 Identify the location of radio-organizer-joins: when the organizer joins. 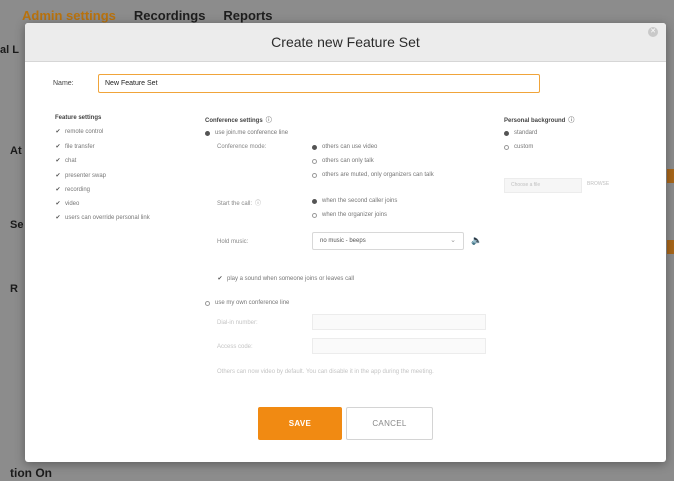
(349, 215).